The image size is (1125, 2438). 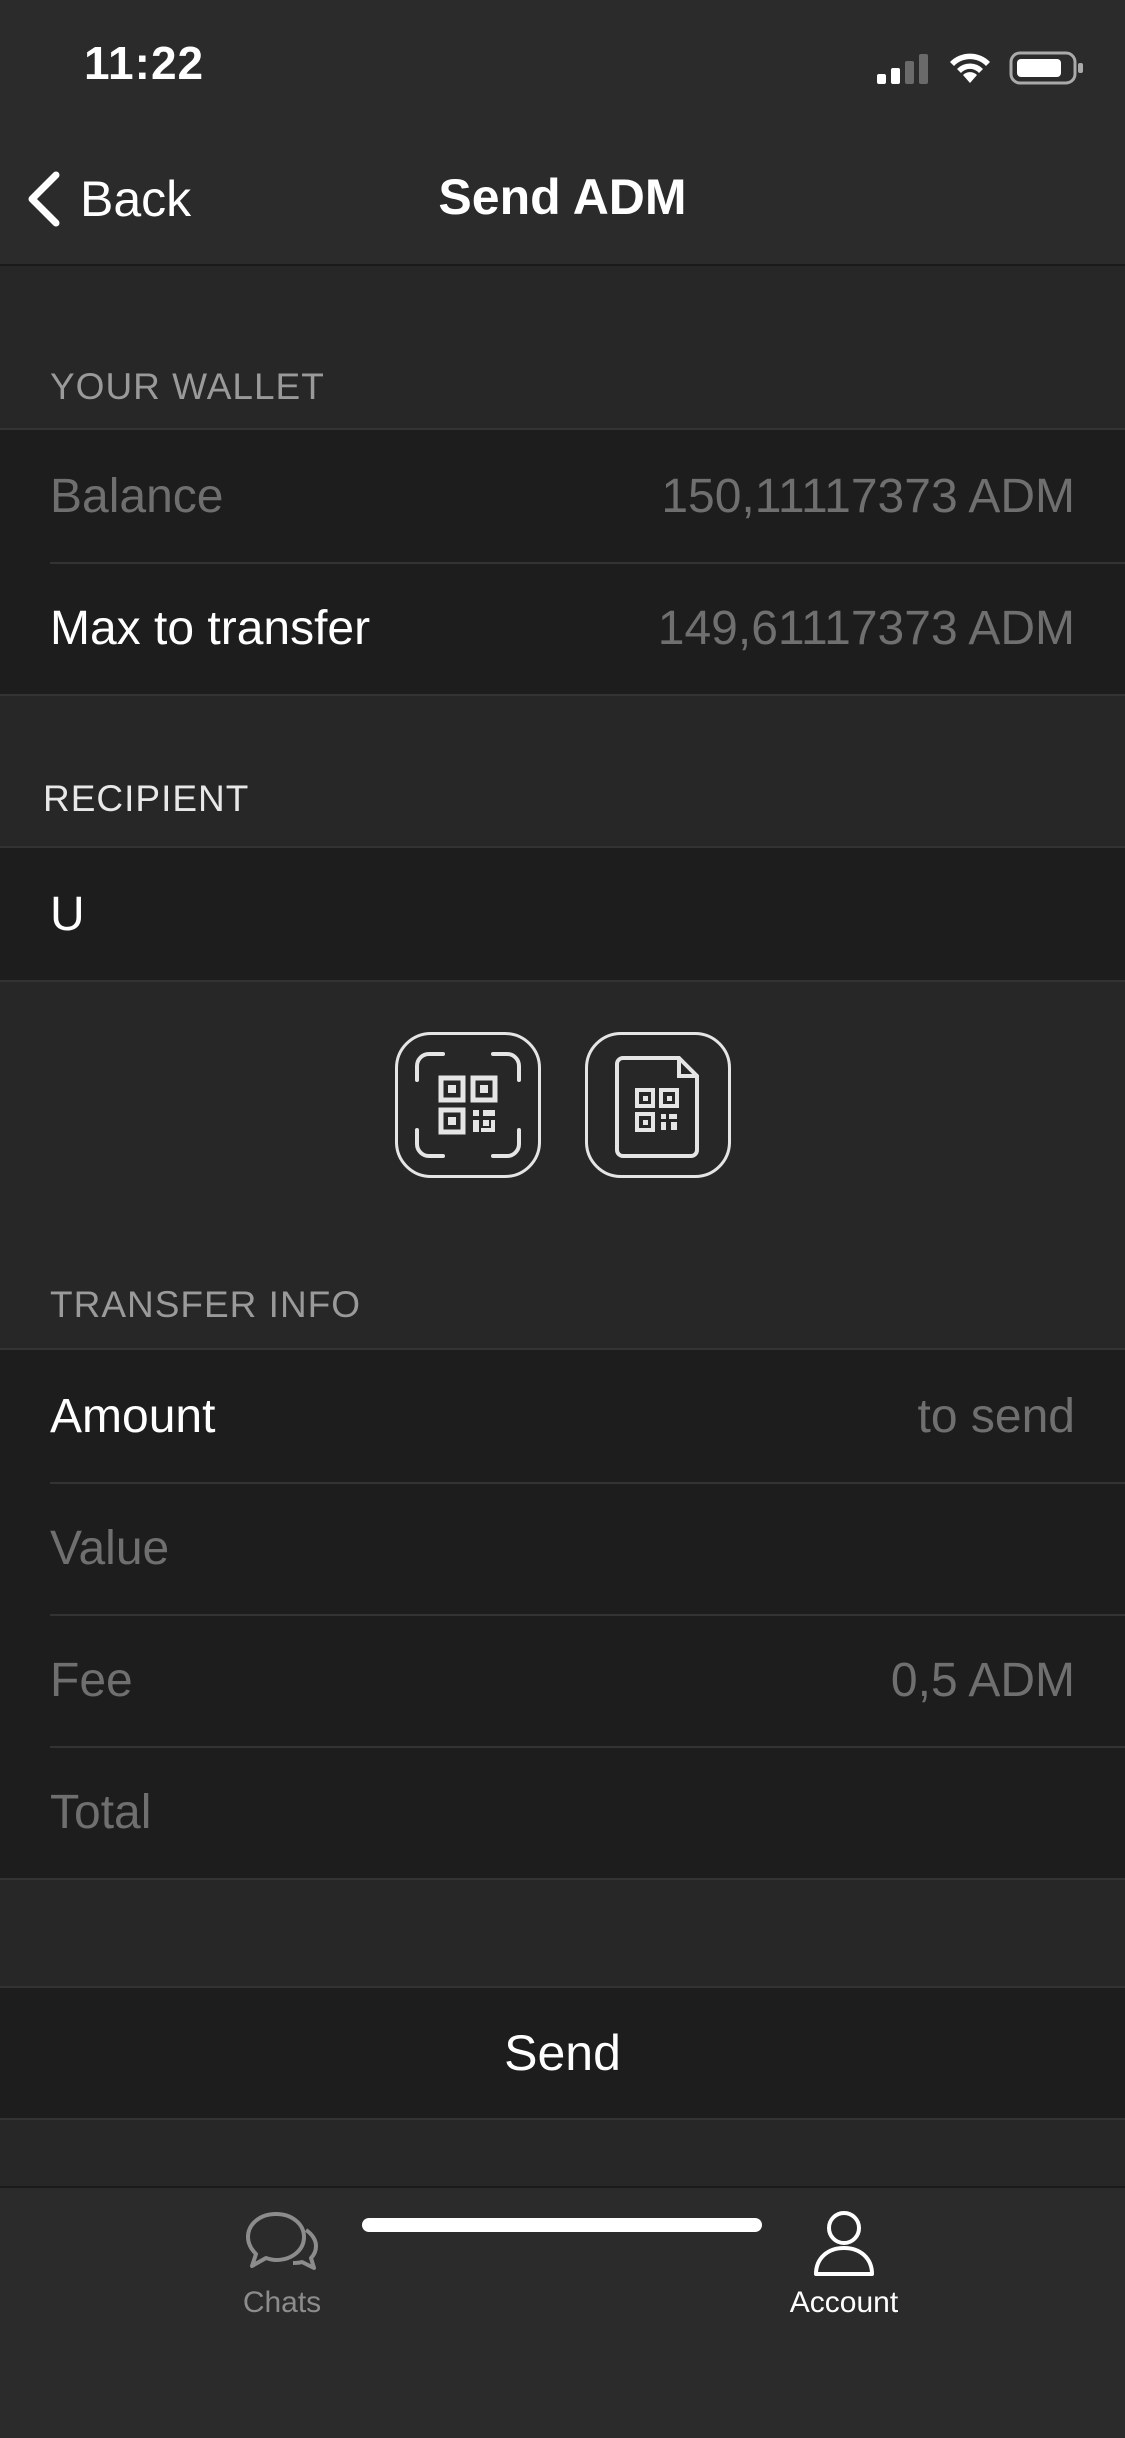 I want to click on max-transfer-label: Max to transfer, so click(x=210, y=628).